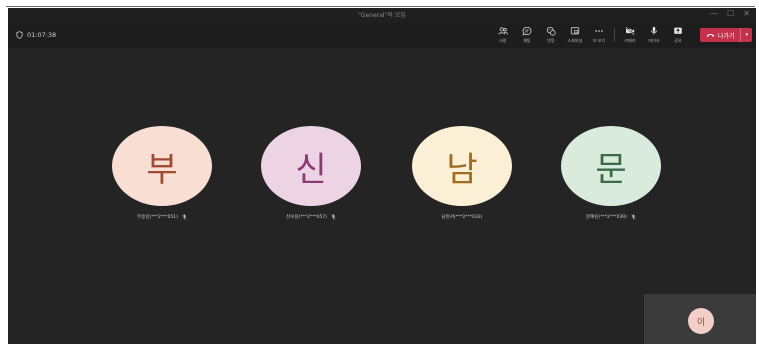  Describe the element at coordinates (306, 217) in the screenshot. I see `participant-name: 신보윤(***2***057)` at that location.